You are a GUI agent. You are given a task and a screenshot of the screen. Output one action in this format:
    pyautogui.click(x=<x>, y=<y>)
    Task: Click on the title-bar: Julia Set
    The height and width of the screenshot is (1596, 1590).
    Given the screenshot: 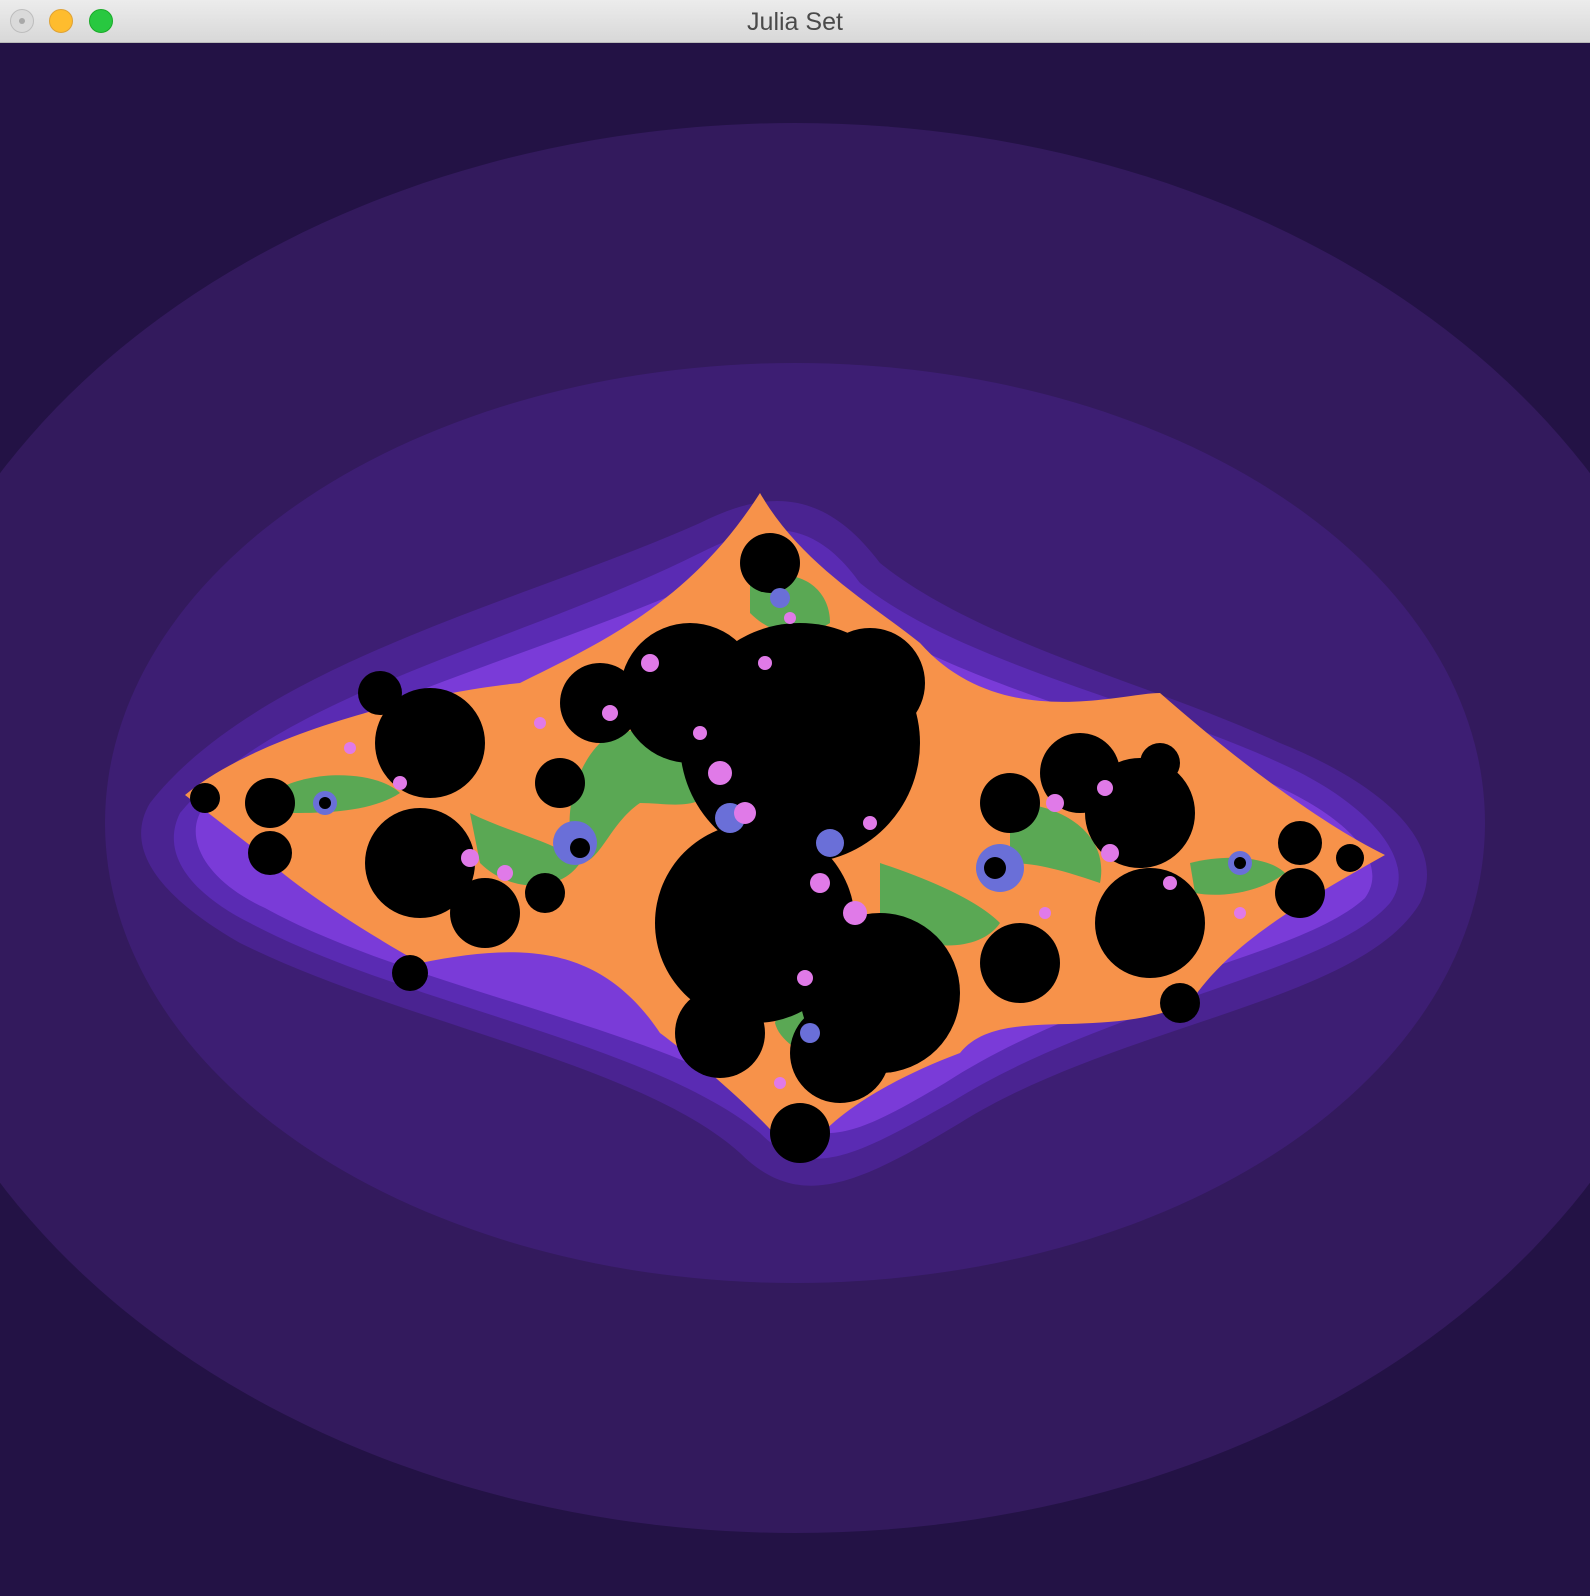 What is the action you would take?
    pyautogui.click(x=795, y=21)
    